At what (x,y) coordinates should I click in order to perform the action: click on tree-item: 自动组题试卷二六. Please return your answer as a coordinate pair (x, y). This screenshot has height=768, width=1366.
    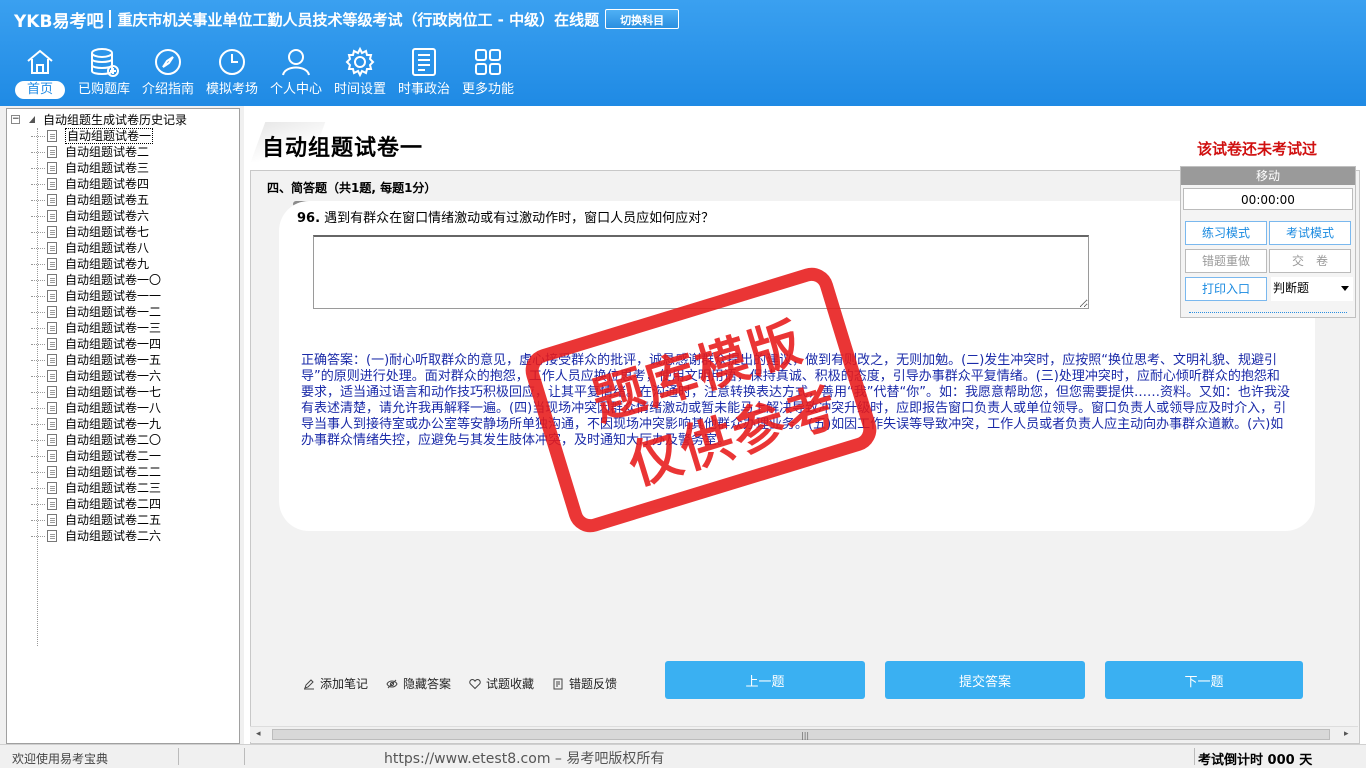
    Looking at the image, I should click on (123, 536).